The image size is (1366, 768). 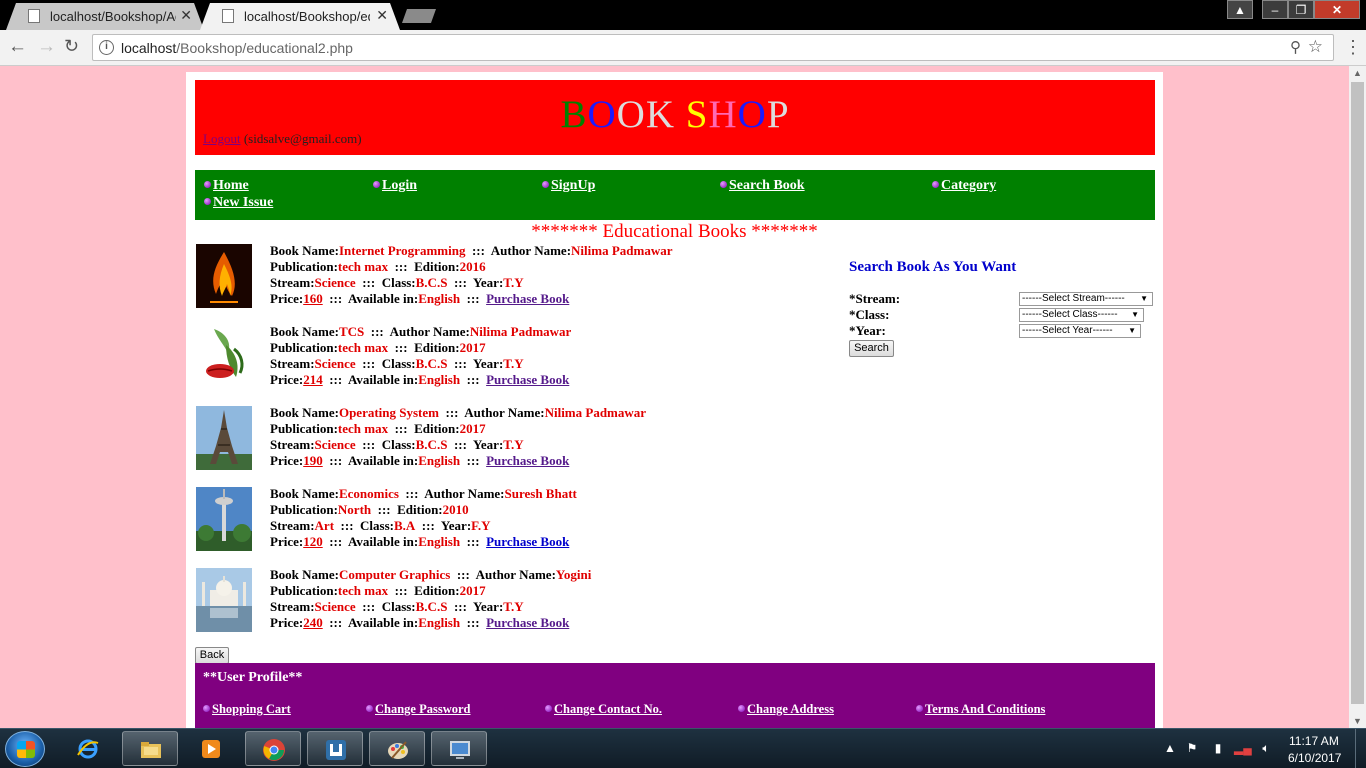 What do you see at coordinates (282, 139) in the screenshot?
I see `user-info: Logout (sidsalve@gmail.com)` at bounding box center [282, 139].